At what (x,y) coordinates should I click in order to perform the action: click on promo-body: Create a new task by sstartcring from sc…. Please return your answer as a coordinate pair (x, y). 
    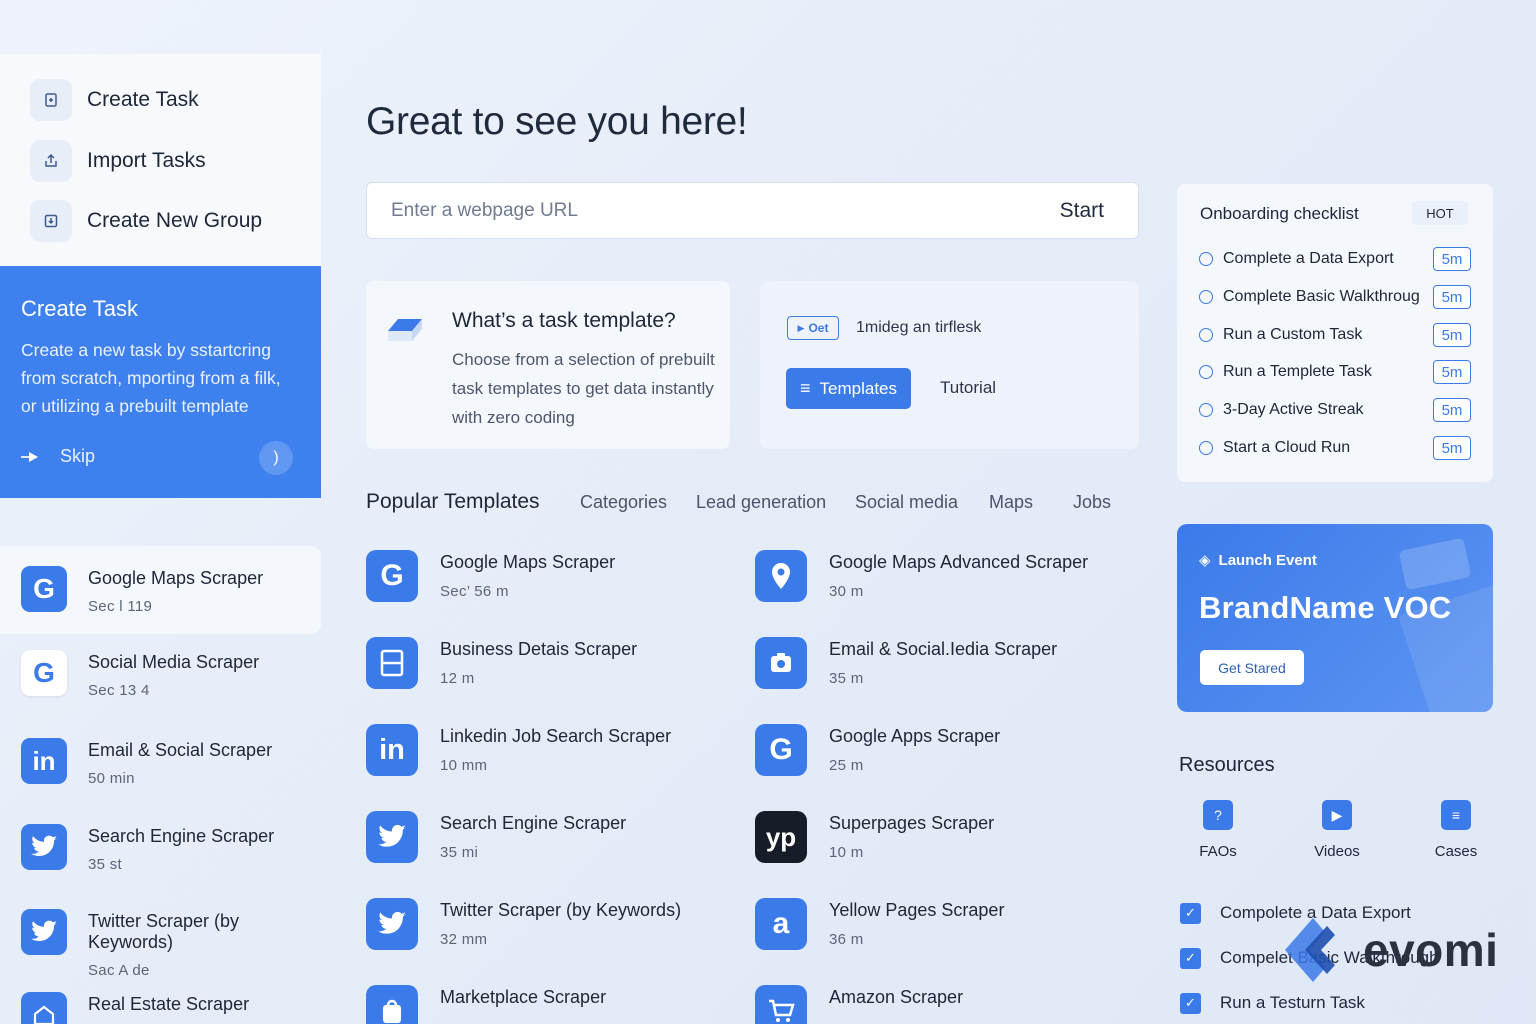
    Looking at the image, I should click on (151, 378).